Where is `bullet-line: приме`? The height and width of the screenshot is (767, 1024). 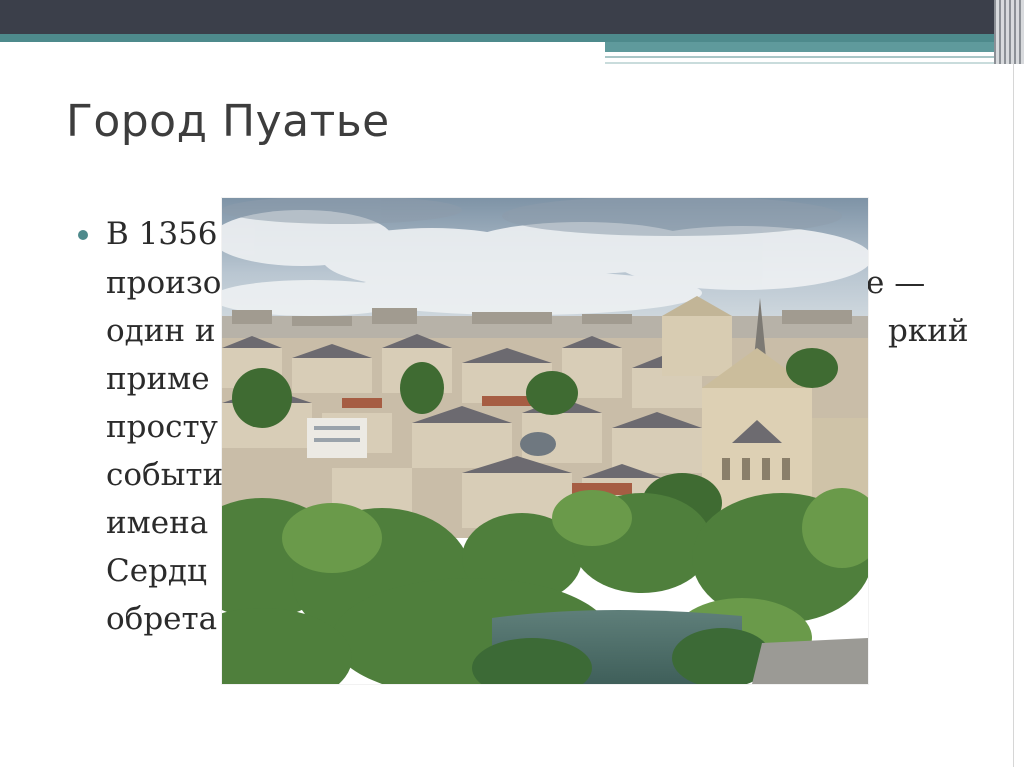 bullet-line: приме is located at coordinates (158, 379).